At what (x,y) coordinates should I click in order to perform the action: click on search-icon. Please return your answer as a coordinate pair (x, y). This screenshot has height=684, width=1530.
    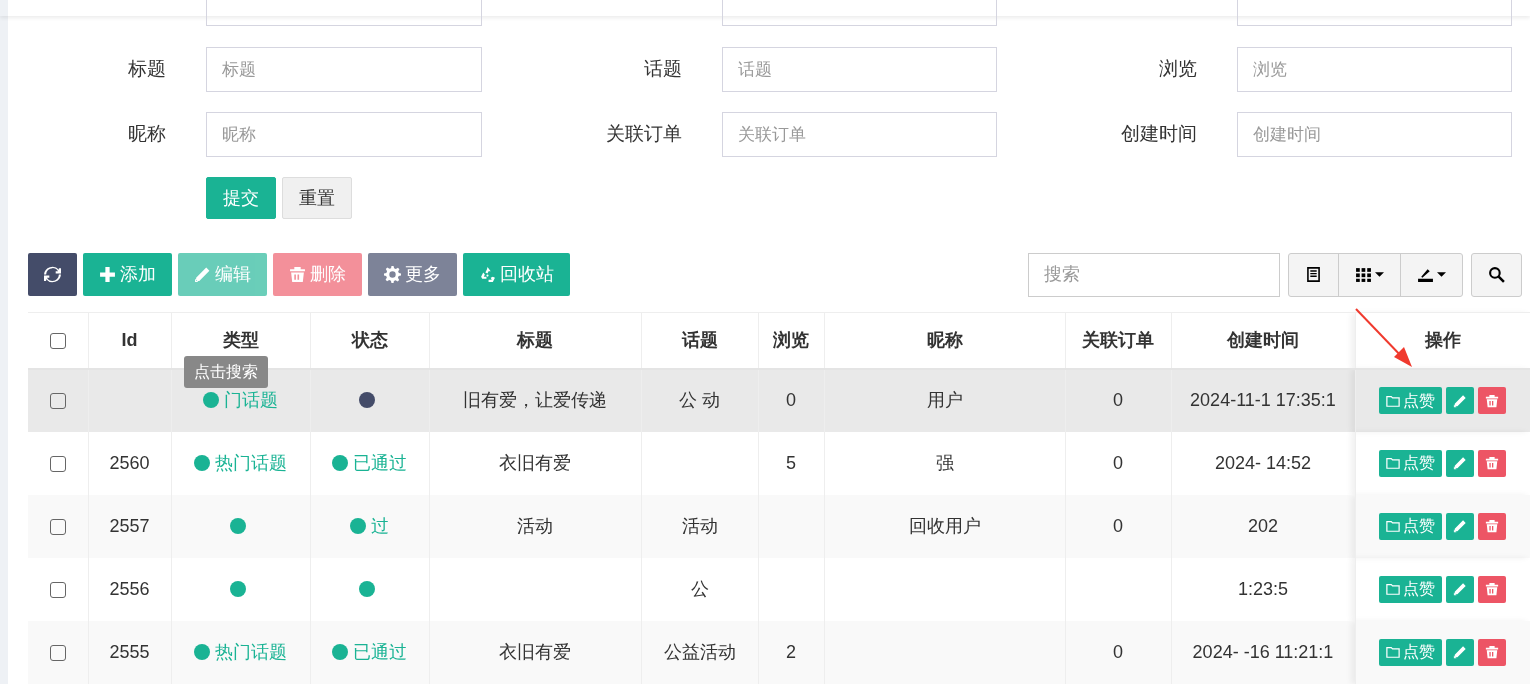
    Looking at the image, I should click on (1496, 274).